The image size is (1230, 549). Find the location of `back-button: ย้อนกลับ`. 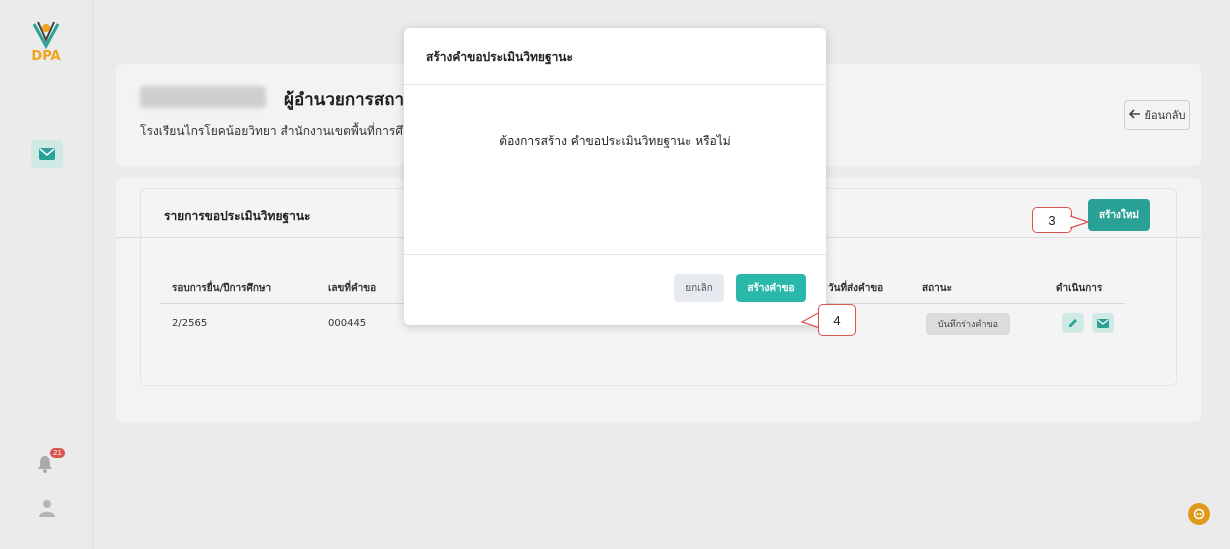

back-button: ย้อนกลับ is located at coordinates (1157, 115).